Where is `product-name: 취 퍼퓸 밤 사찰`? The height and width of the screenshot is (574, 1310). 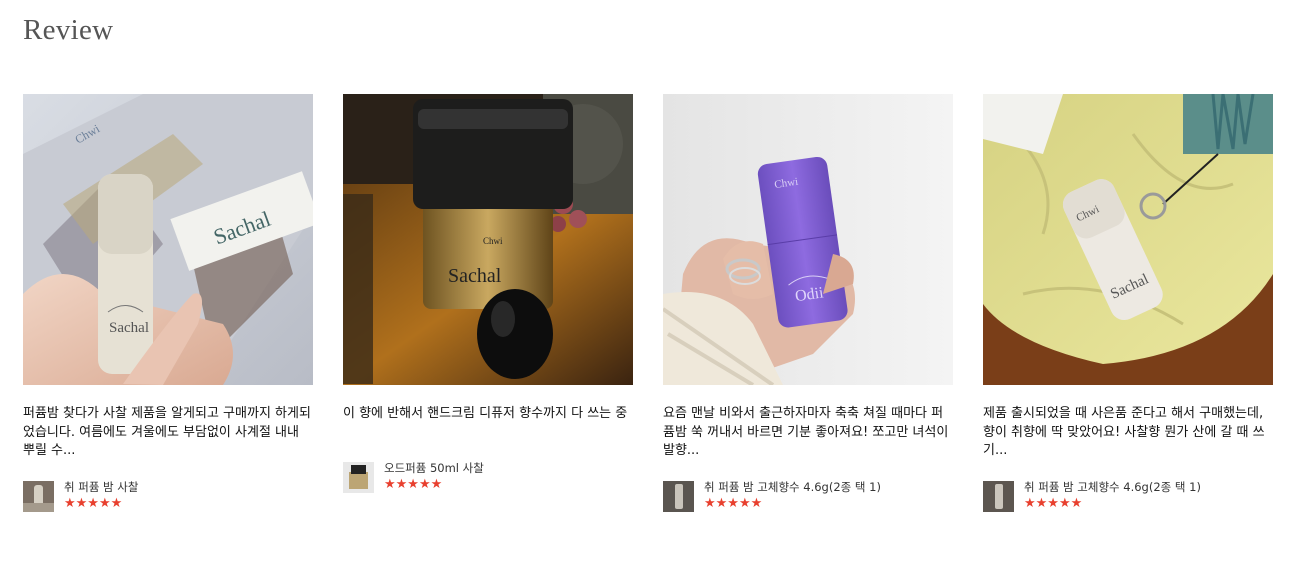
product-name: 취 퍼퓸 밤 사찰 is located at coordinates (101, 487).